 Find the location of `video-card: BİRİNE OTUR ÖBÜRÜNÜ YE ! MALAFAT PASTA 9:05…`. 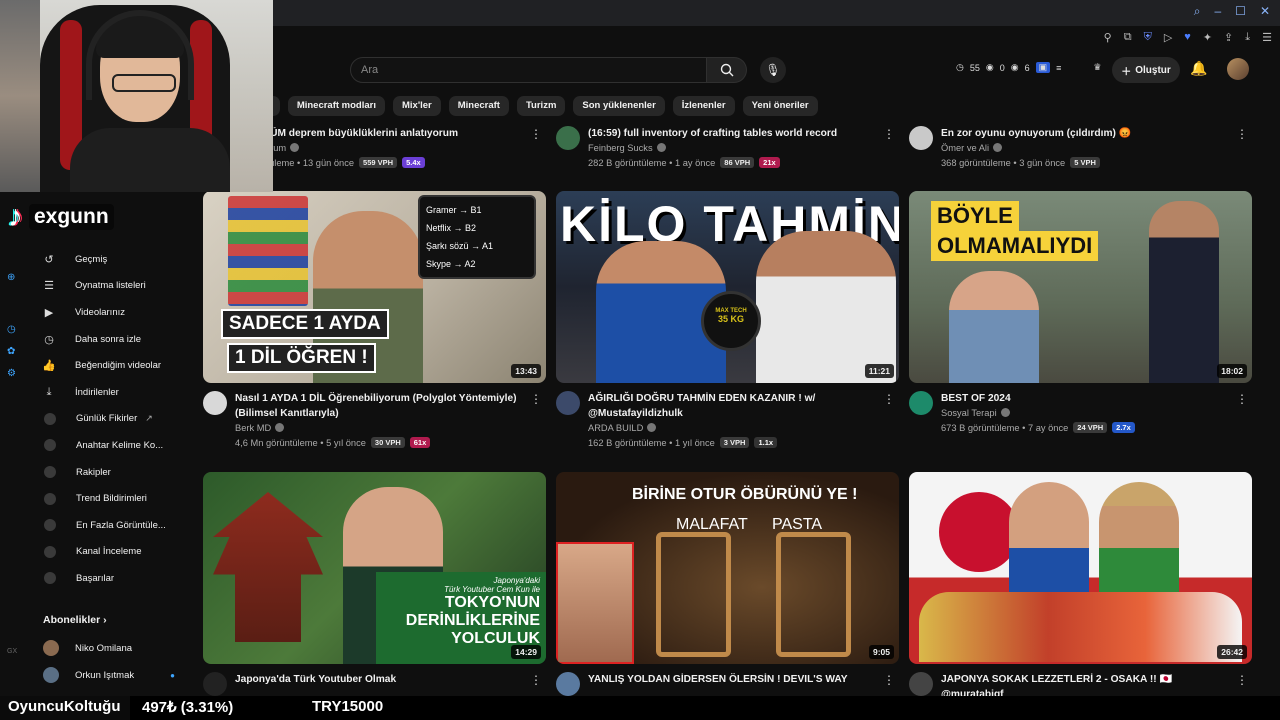

video-card: BİRİNE OTUR ÖBÜRÜNÜ YE ! MALAFAT PASTA 9:05… is located at coordinates (727, 584).